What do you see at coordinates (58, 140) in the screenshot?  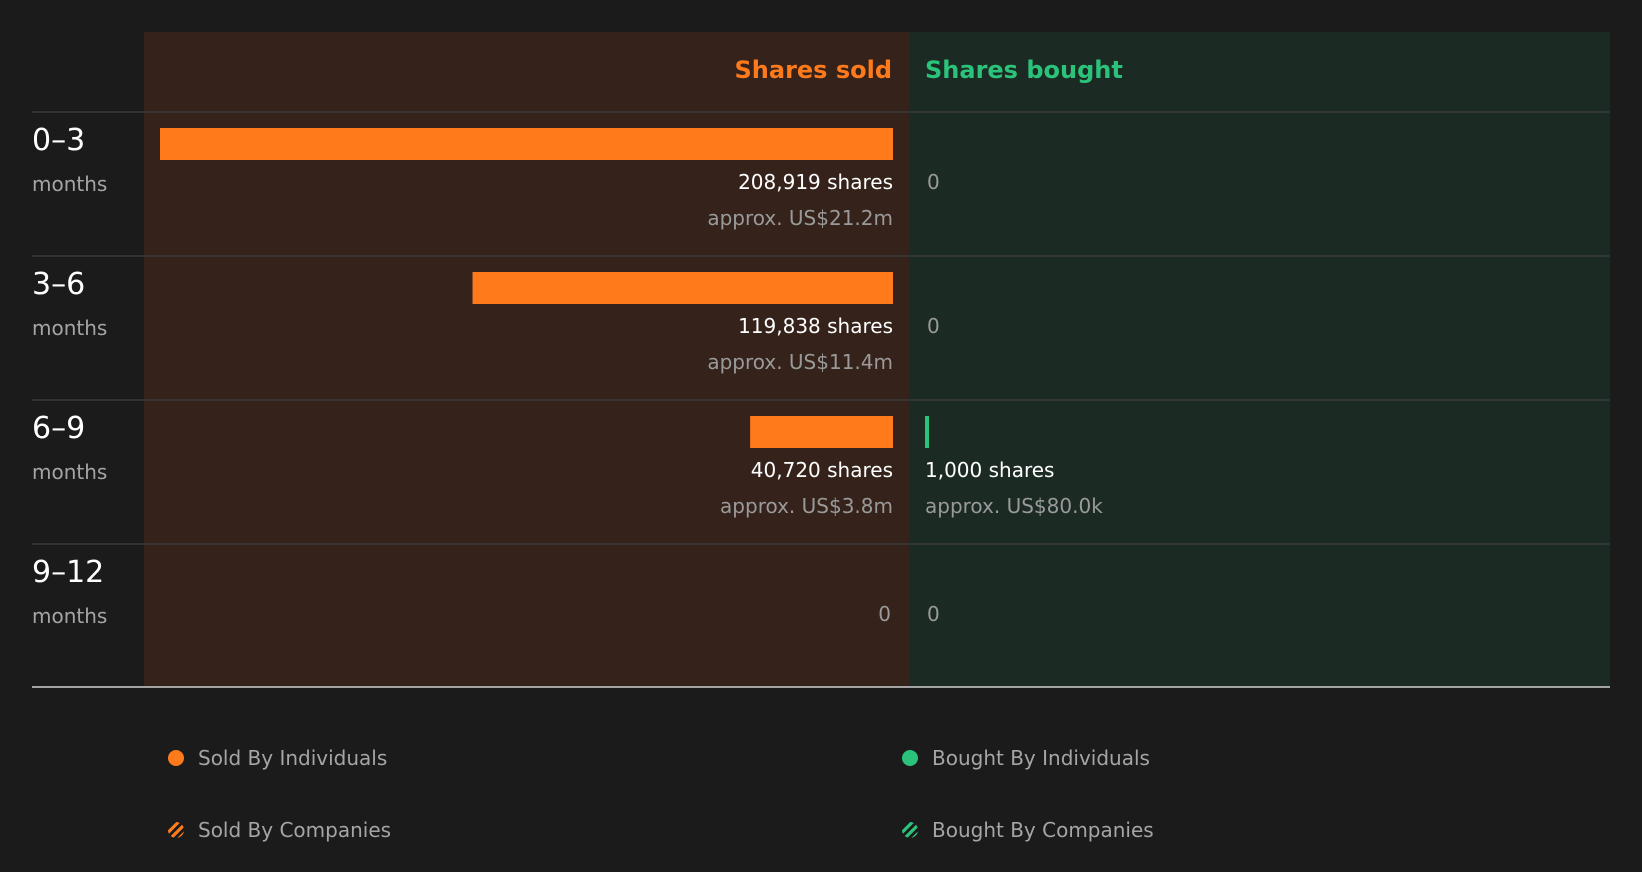 I see `period-label: 0–3` at bounding box center [58, 140].